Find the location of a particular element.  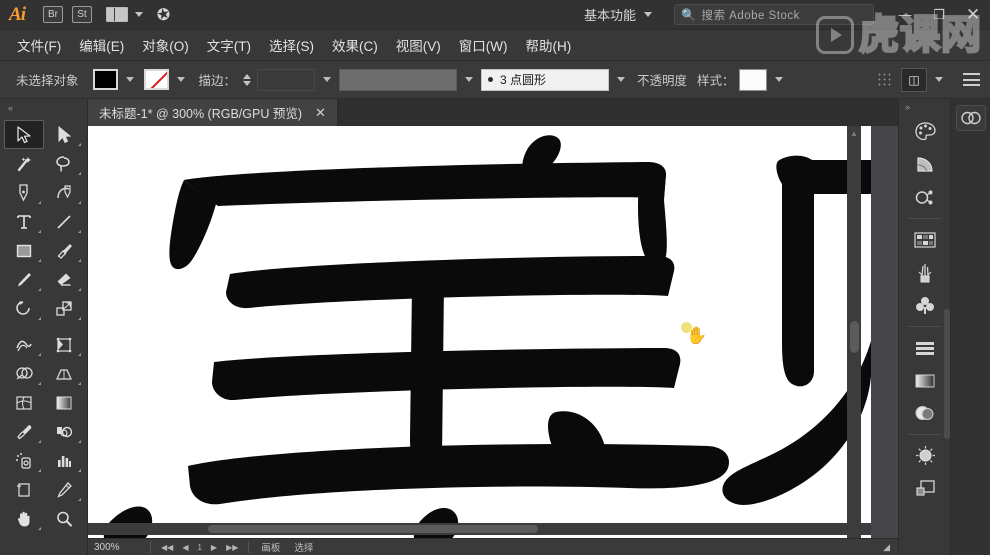

stroke-weight-stepper is located at coordinates (246, 79).